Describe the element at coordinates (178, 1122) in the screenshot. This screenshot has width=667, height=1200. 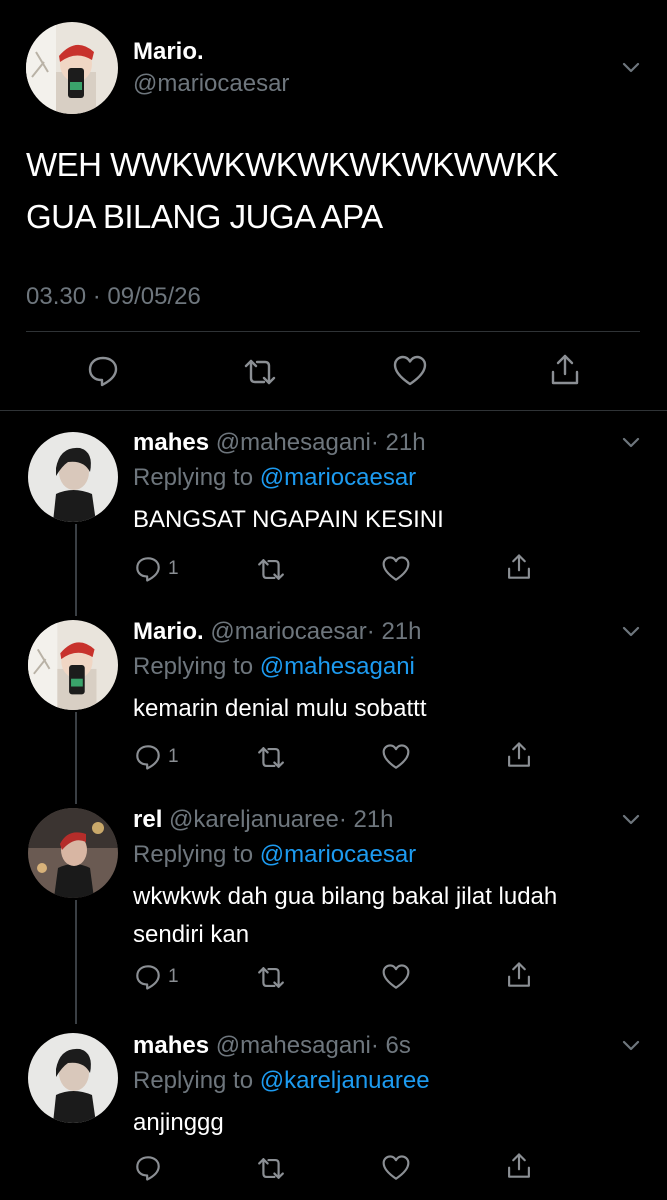
I see `reply-text-line1: anjinggg` at that location.